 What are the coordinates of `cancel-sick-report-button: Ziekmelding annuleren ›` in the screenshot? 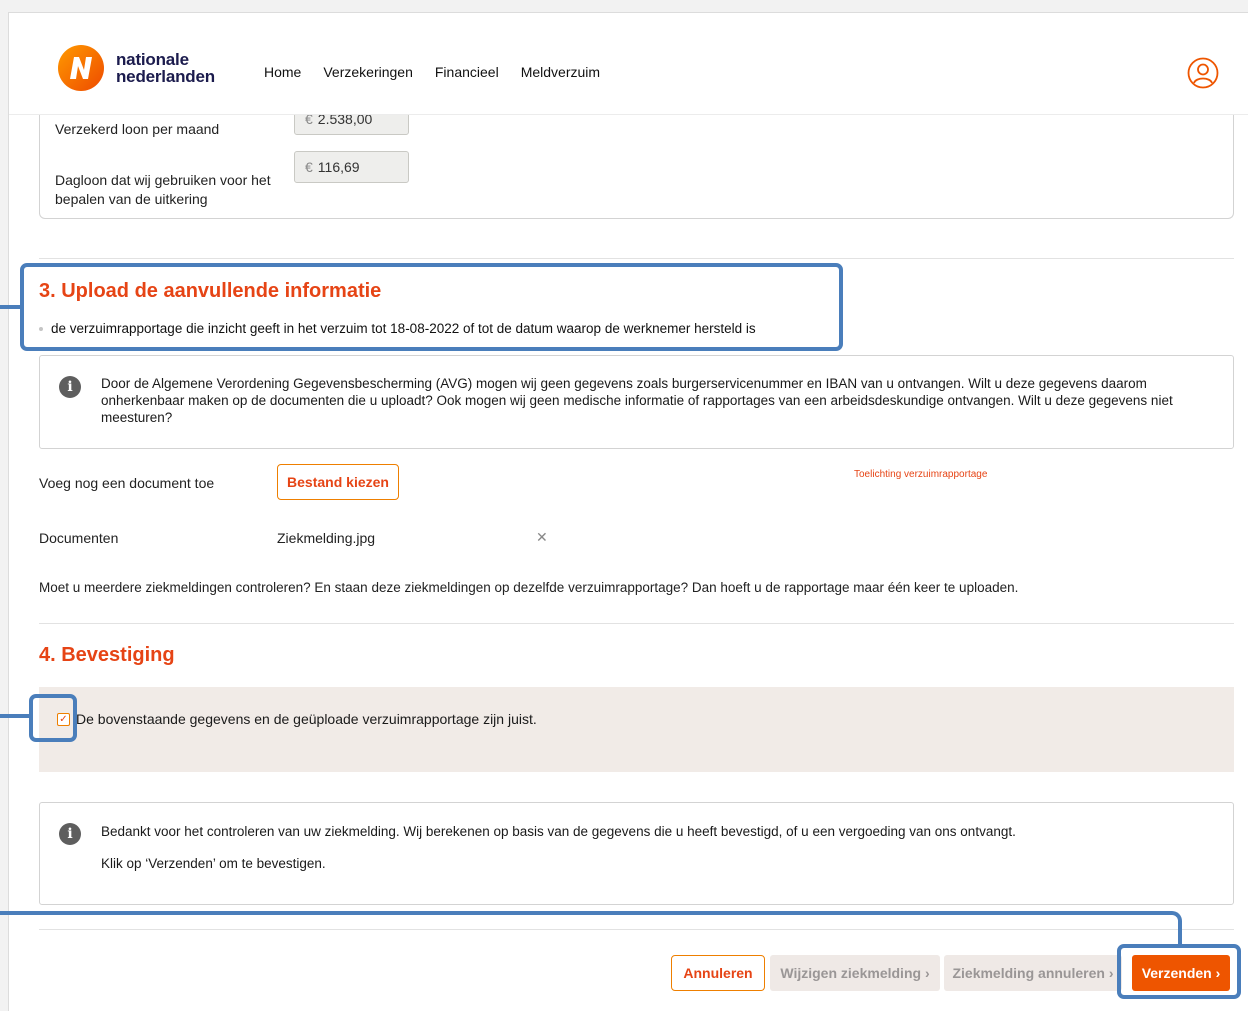 It's located at (1033, 973).